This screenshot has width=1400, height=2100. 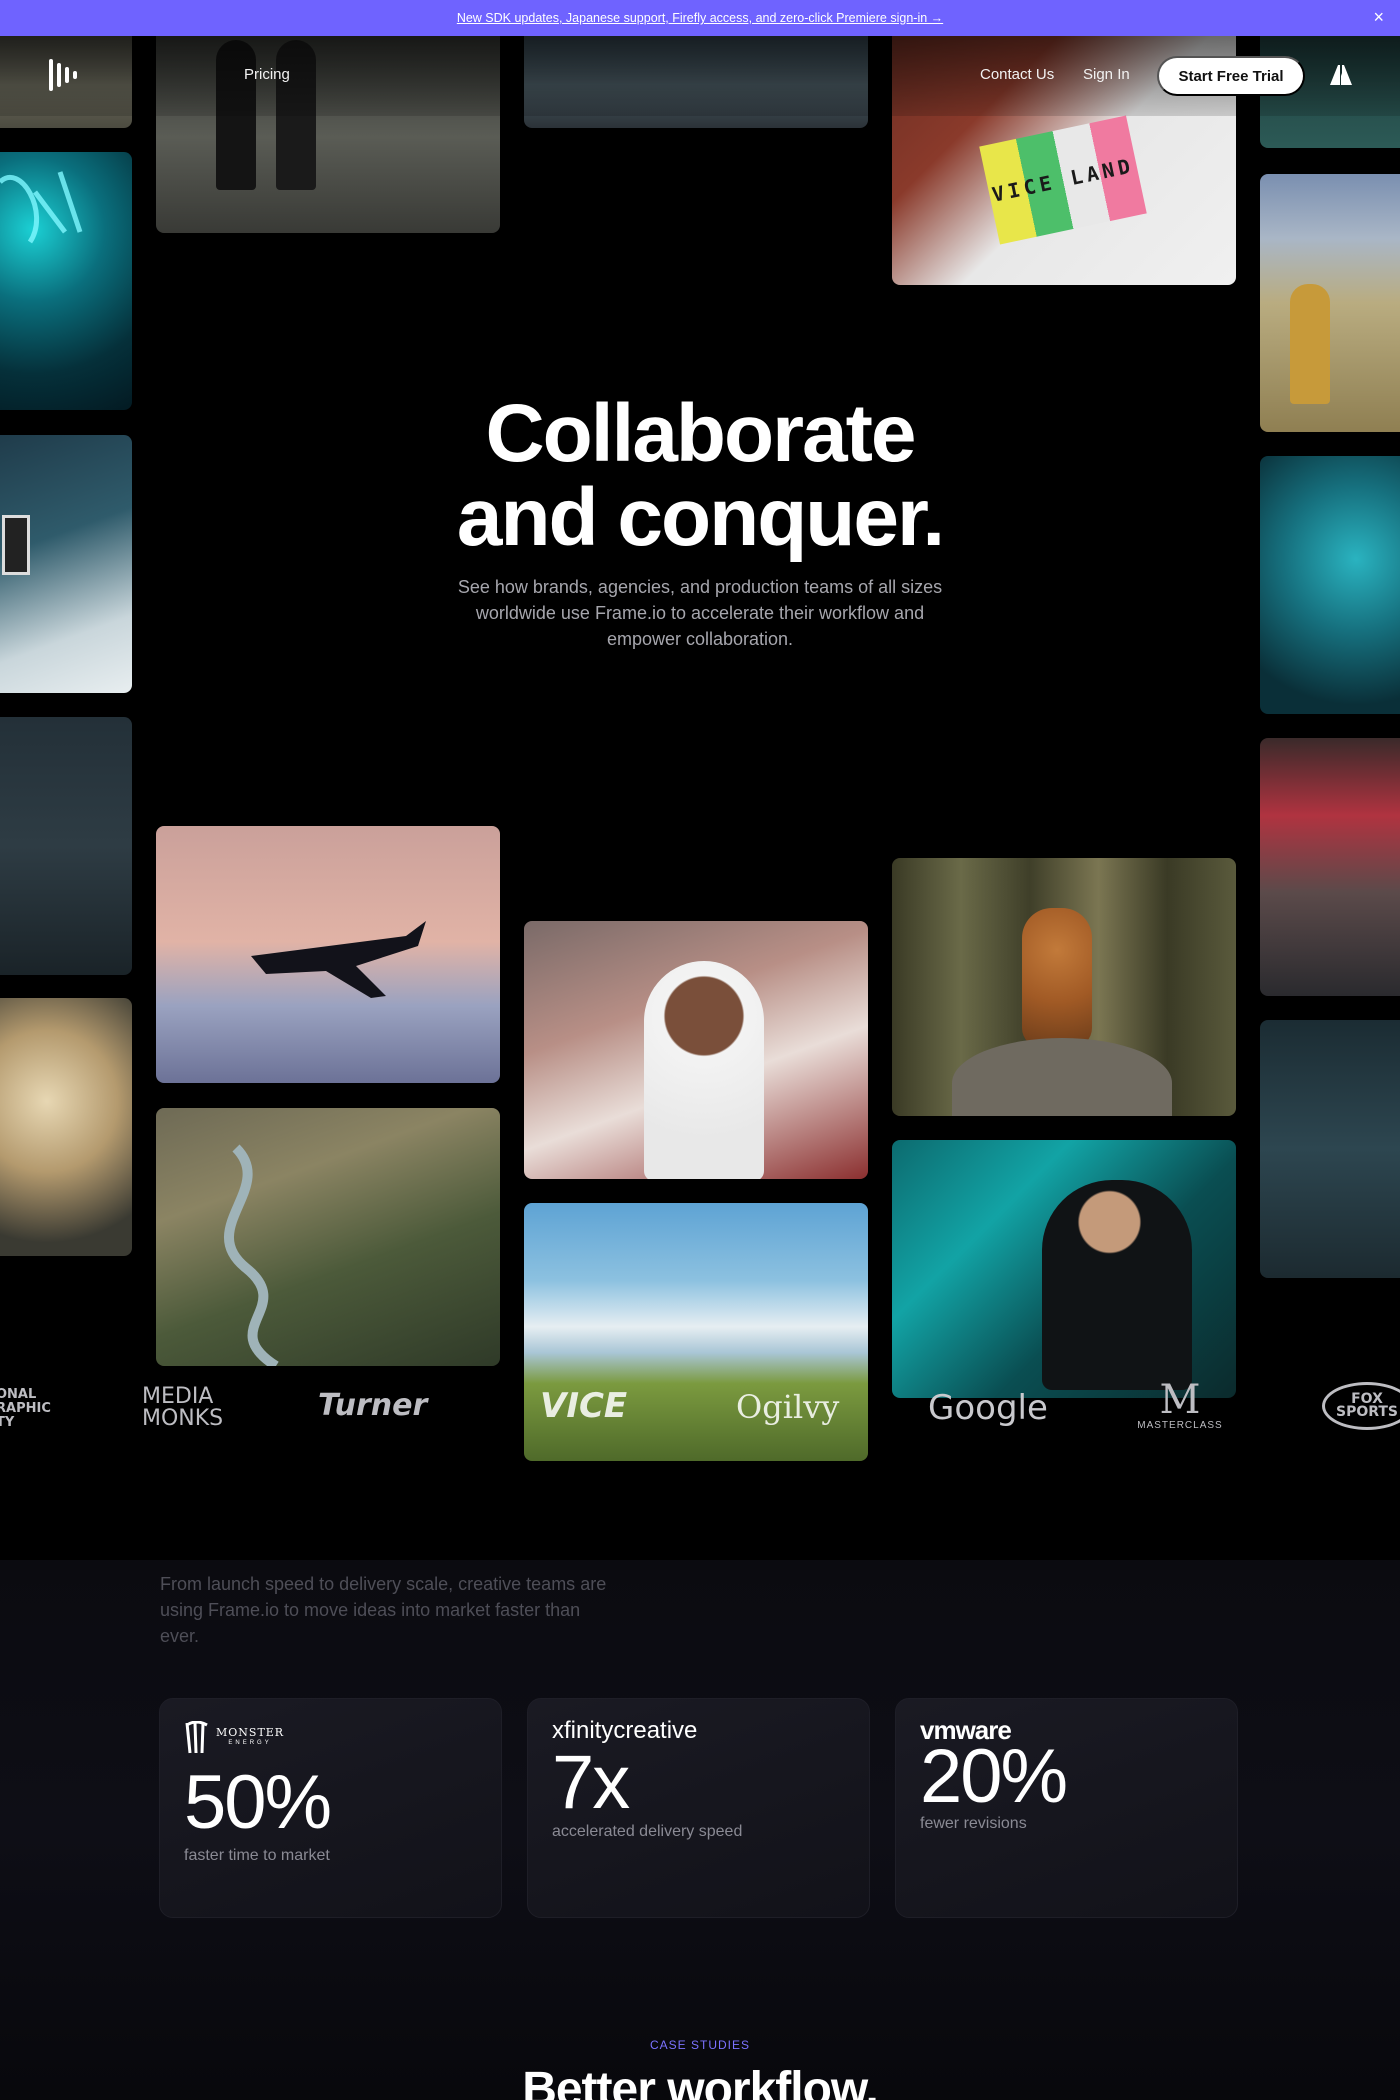 What do you see at coordinates (373, 1405) in the screenshot?
I see `turner-logo: Turner` at bounding box center [373, 1405].